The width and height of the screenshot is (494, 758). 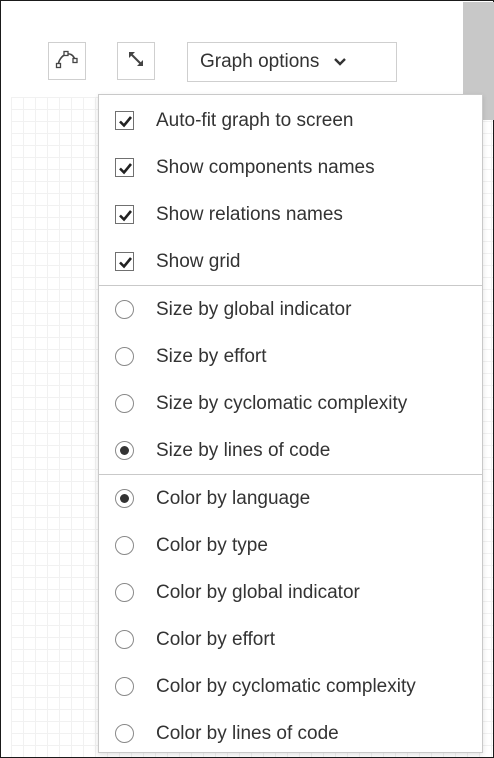 What do you see at coordinates (243, 450) in the screenshot?
I see `option-label: Size by lines of code` at bounding box center [243, 450].